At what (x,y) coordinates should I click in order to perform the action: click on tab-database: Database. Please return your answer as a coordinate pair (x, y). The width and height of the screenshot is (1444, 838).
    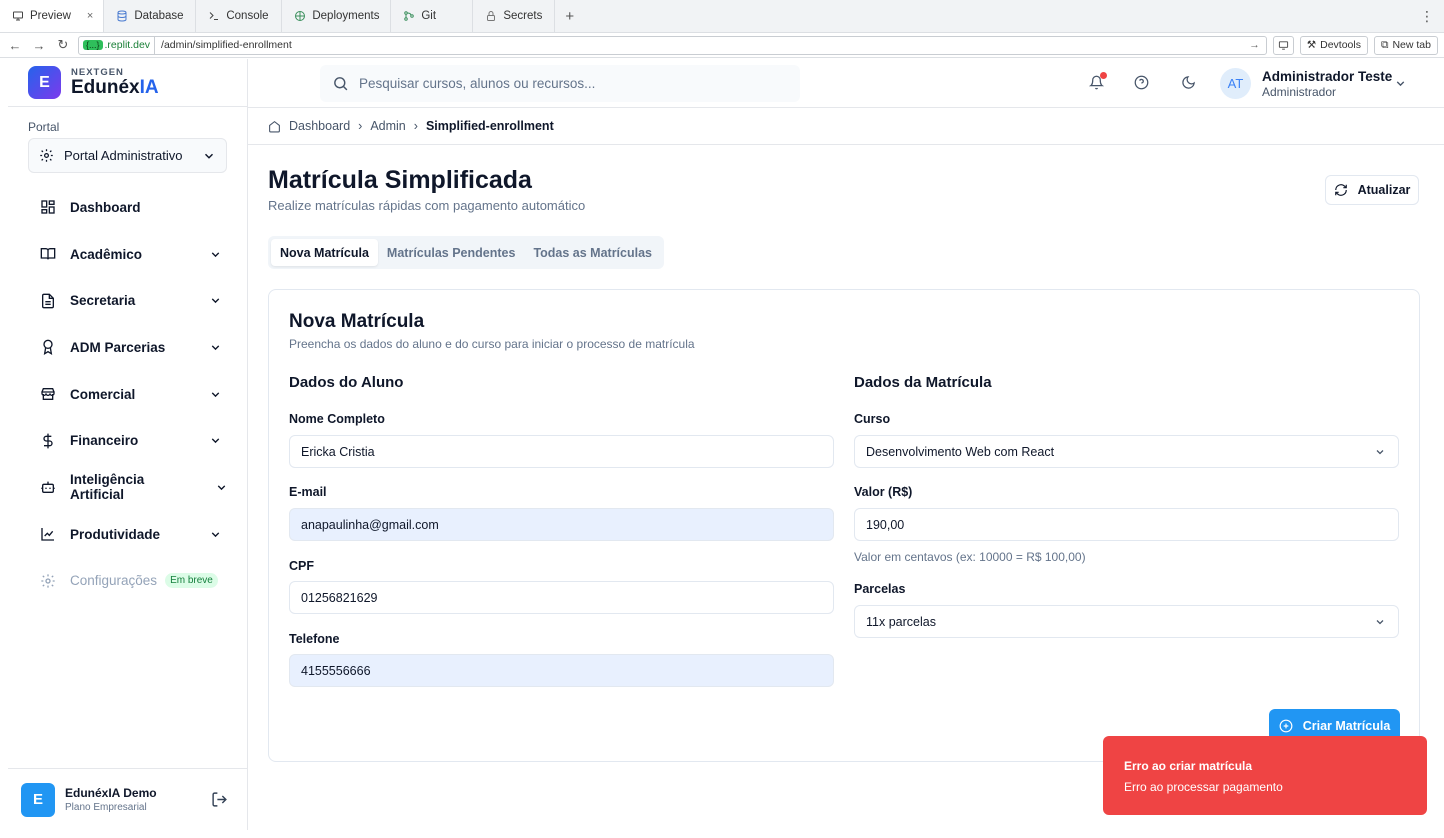
    Looking at the image, I should click on (150, 16).